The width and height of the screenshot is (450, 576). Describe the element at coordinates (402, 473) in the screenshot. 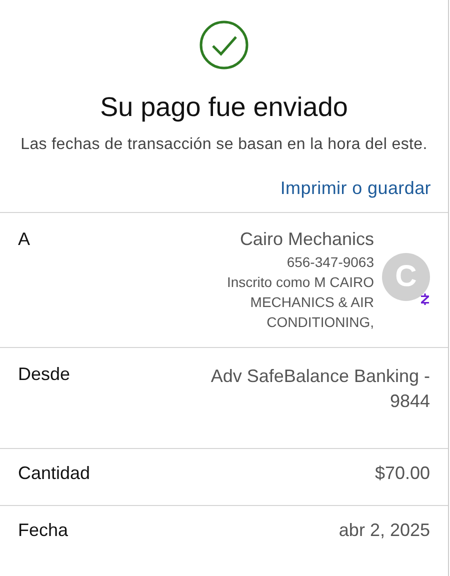

I see `row-value: $70.00` at that location.